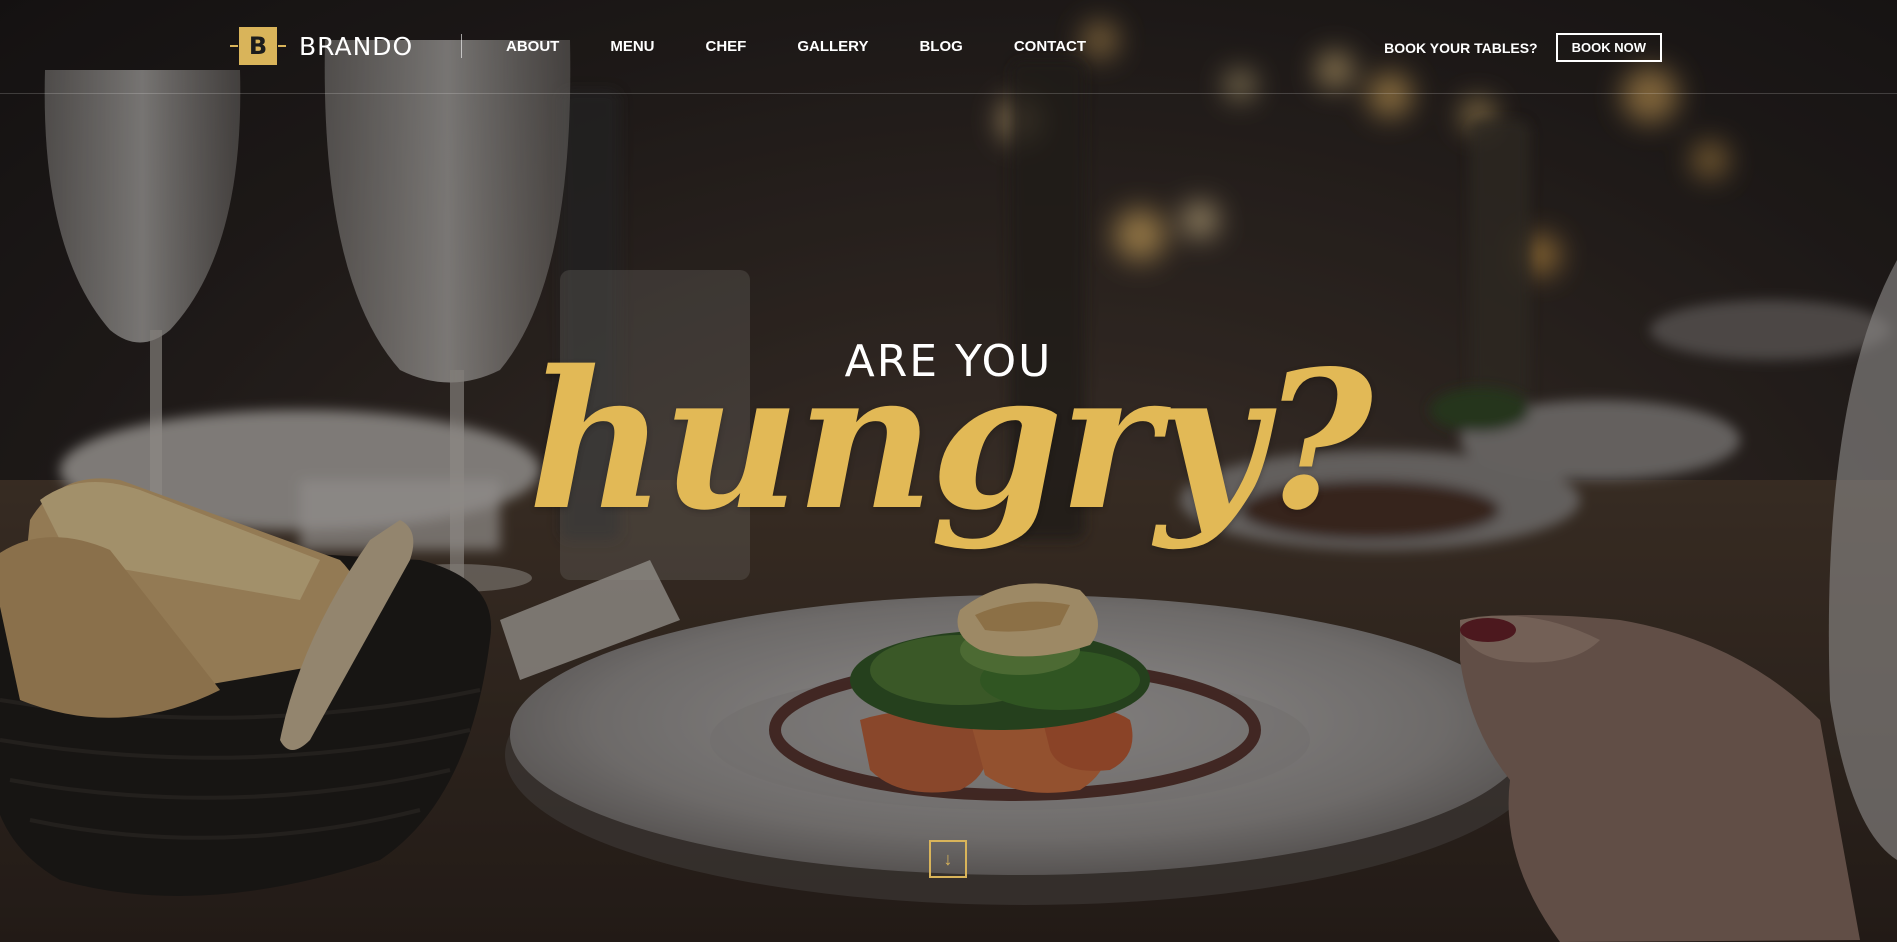  What do you see at coordinates (1050, 46) in the screenshot?
I see `nav-item-contact: CONTACT` at bounding box center [1050, 46].